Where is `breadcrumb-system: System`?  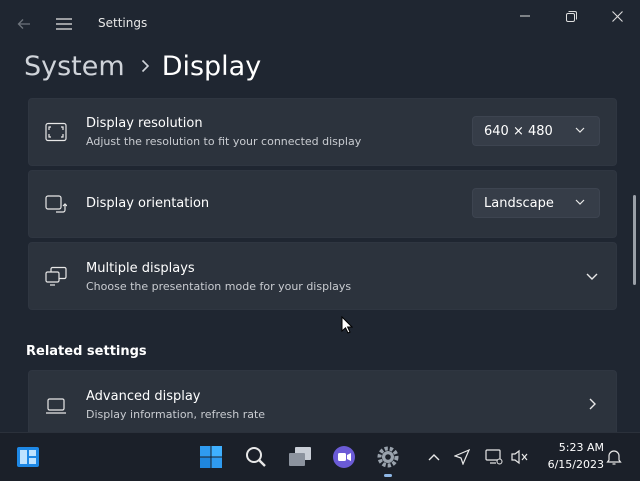 breadcrumb-system: System is located at coordinates (74, 66).